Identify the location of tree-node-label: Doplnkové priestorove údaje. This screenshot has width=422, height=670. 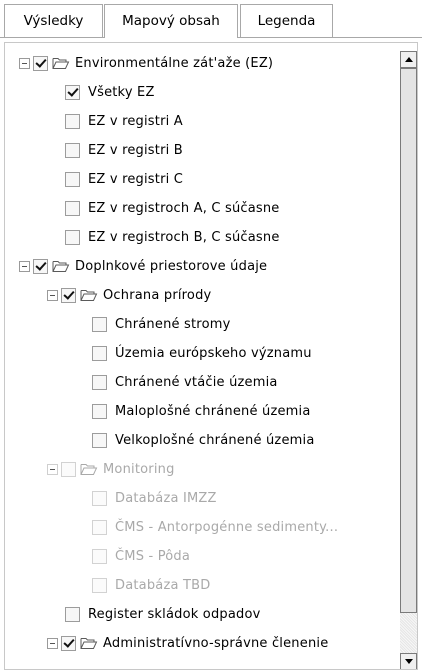
(171, 266).